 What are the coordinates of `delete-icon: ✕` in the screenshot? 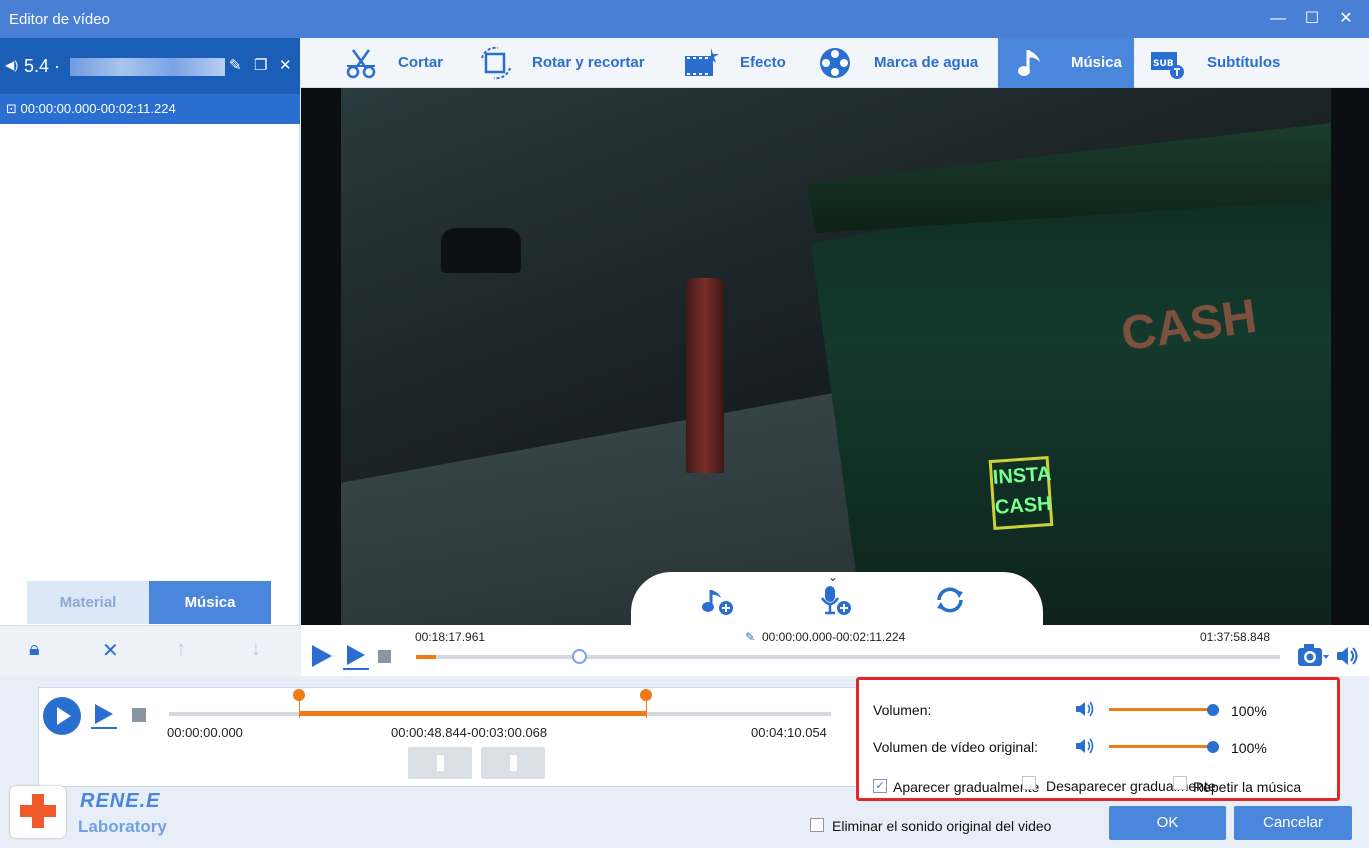 It's located at (110, 650).